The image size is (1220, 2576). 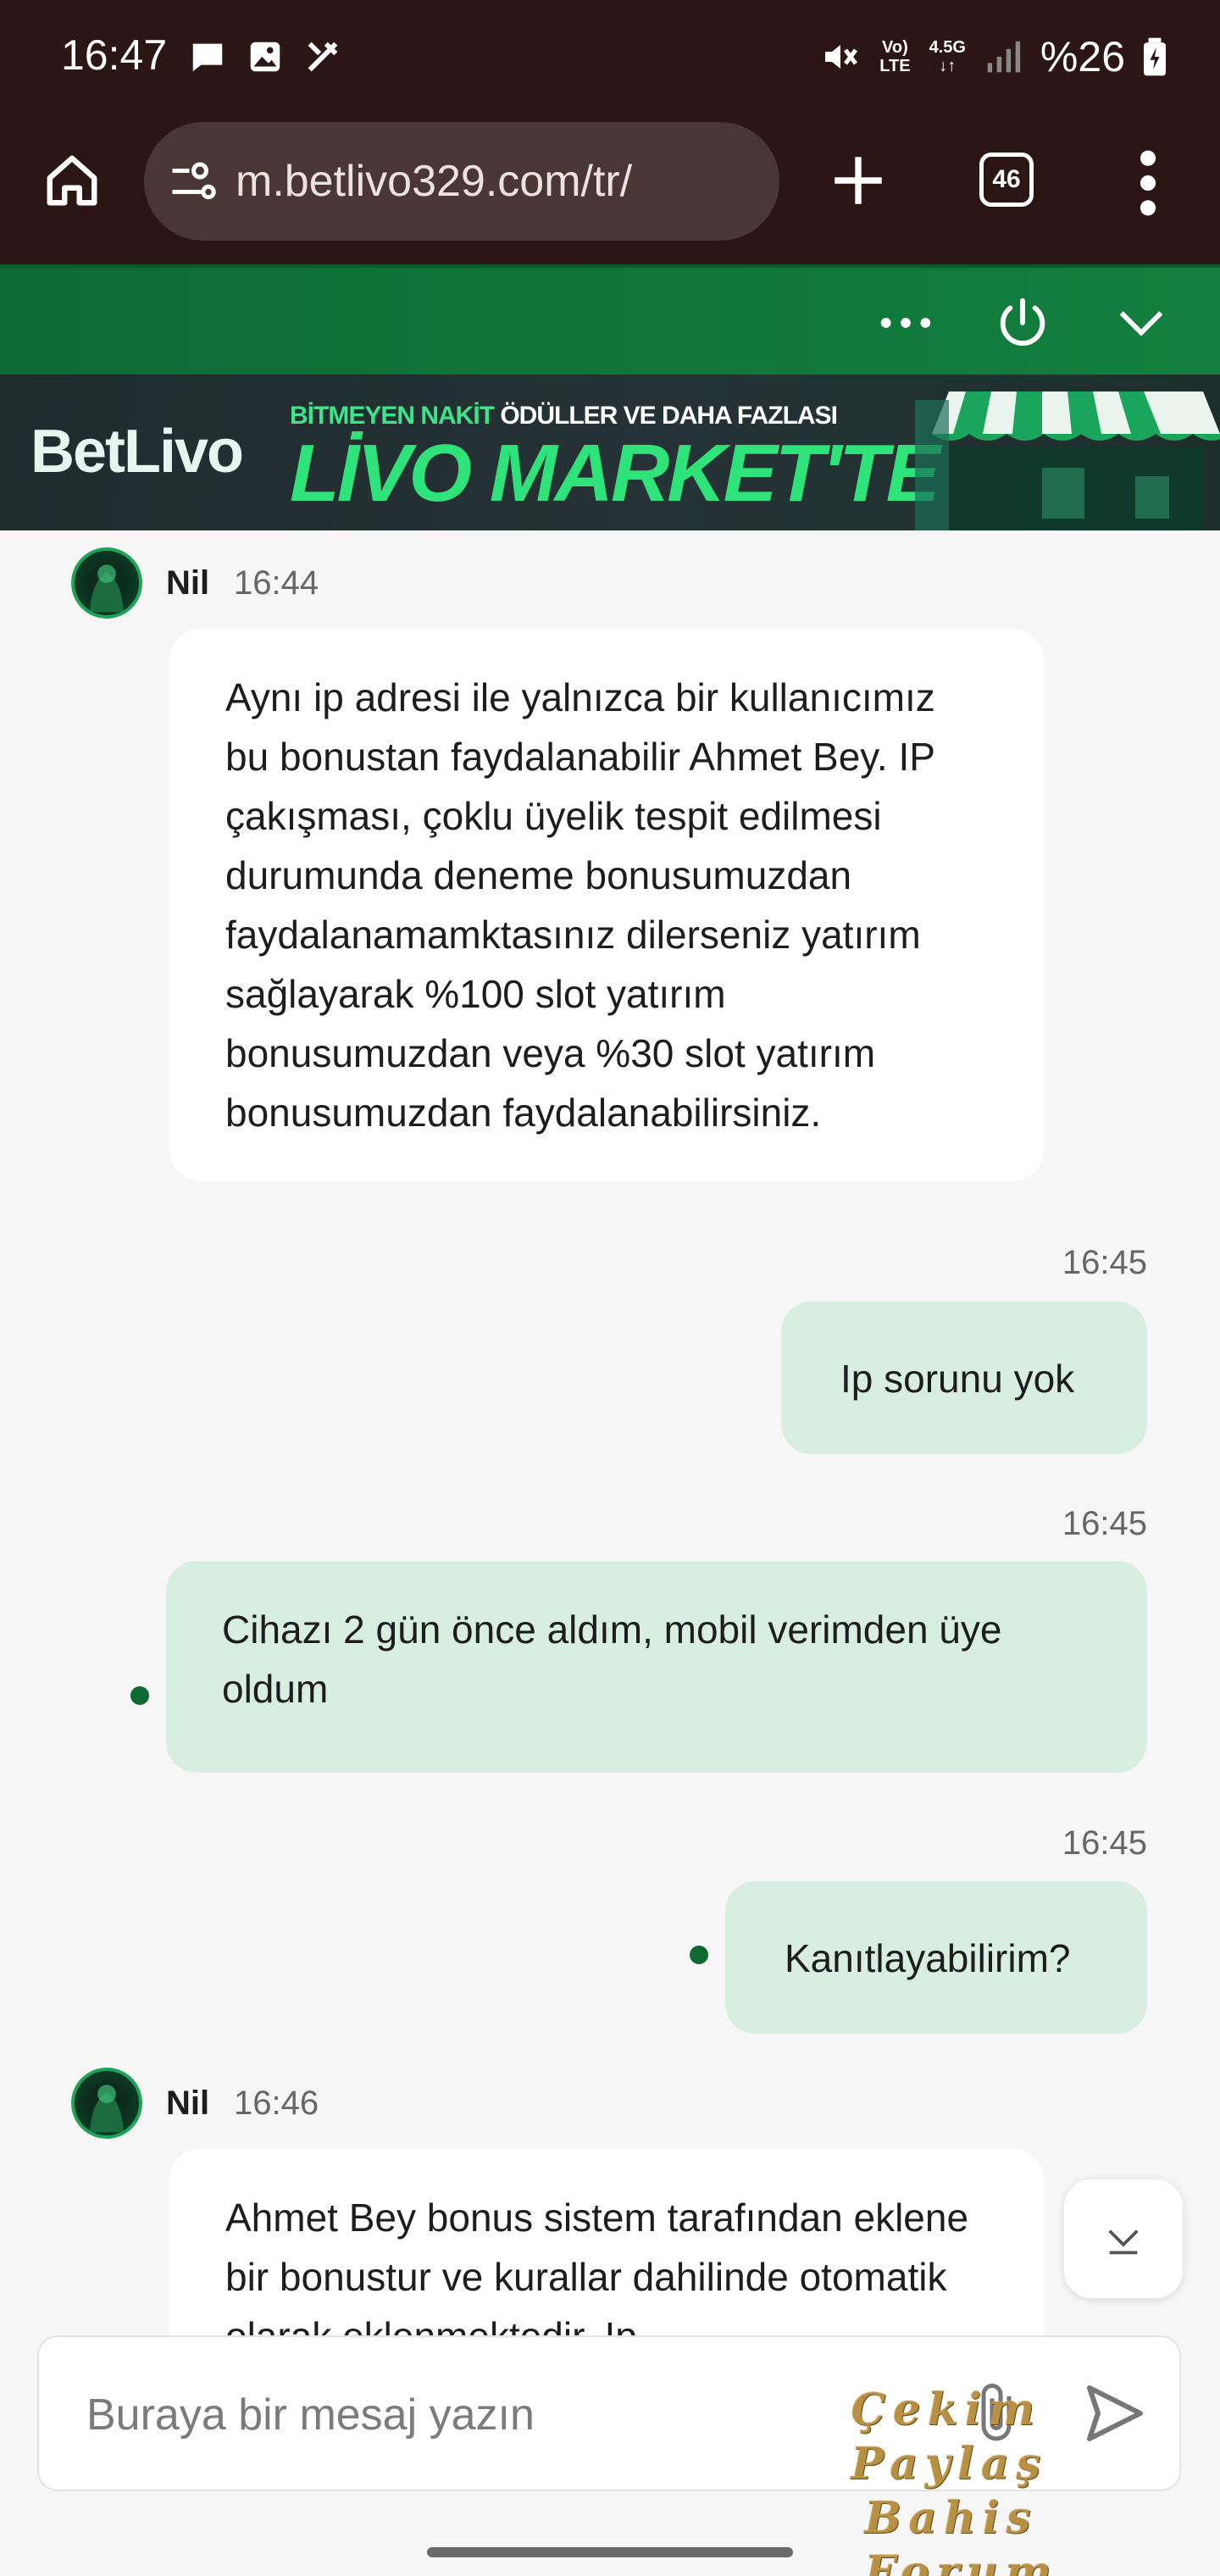 I want to click on banner-logo: BetLivo, so click(x=137, y=452).